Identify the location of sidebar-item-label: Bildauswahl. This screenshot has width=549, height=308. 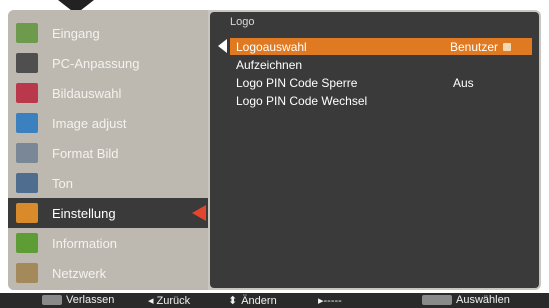
(87, 93).